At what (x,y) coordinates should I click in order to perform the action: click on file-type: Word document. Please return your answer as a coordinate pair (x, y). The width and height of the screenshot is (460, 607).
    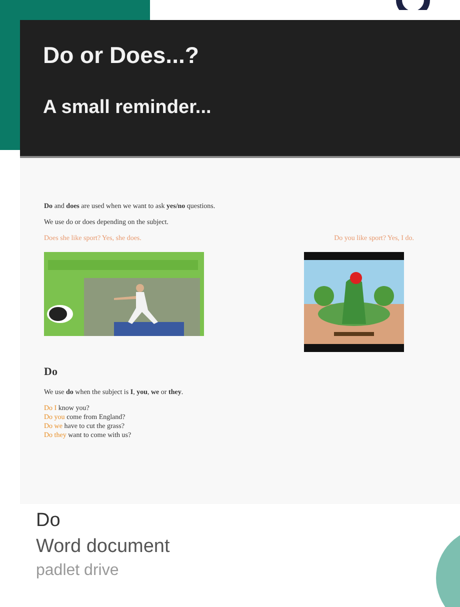
    Looking at the image, I should click on (103, 547).